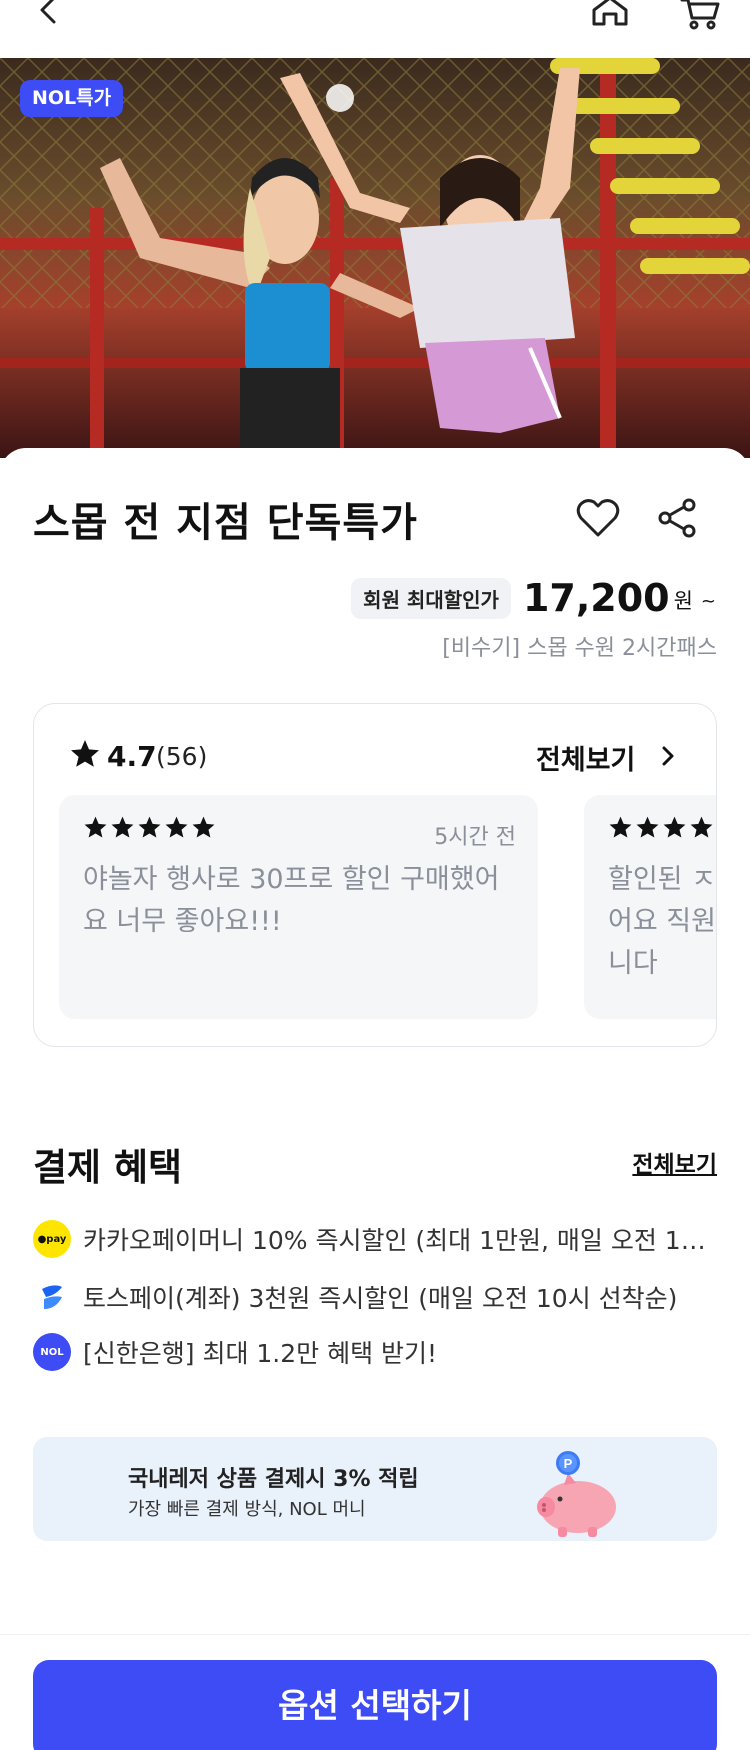 The width and height of the screenshot is (750, 1750). What do you see at coordinates (52, 1352) in the screenshot?
I see `nol-icon: NOL` at bounding box center [52, 1352].